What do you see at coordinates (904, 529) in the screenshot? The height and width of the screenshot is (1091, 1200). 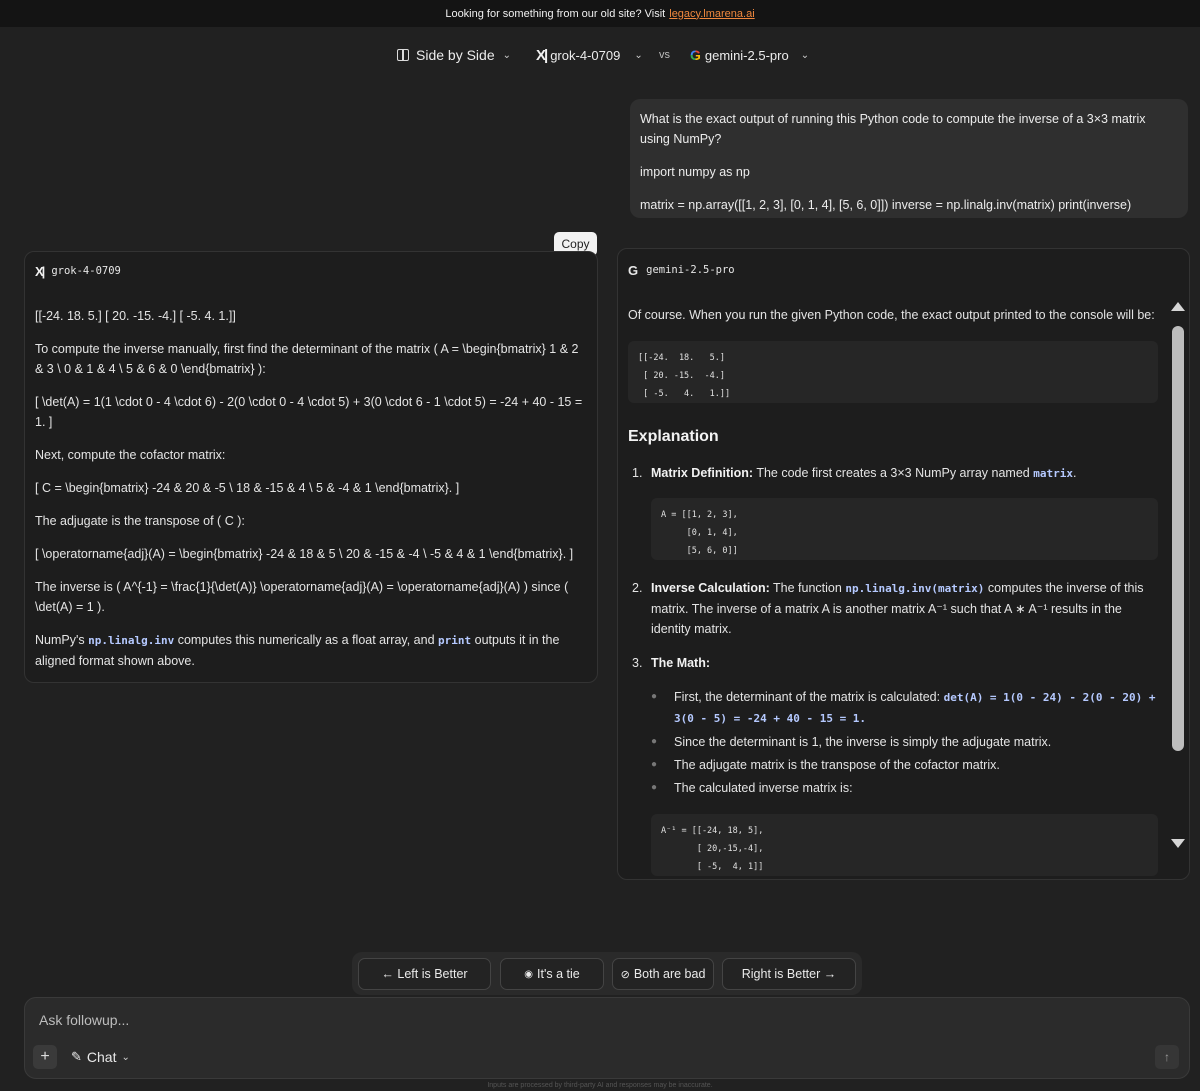 I see `matrix-code-block: A = [[1, 2, 3], [0, 1, 4], [5, 6, 0]]` at bounding box center [904, 529].